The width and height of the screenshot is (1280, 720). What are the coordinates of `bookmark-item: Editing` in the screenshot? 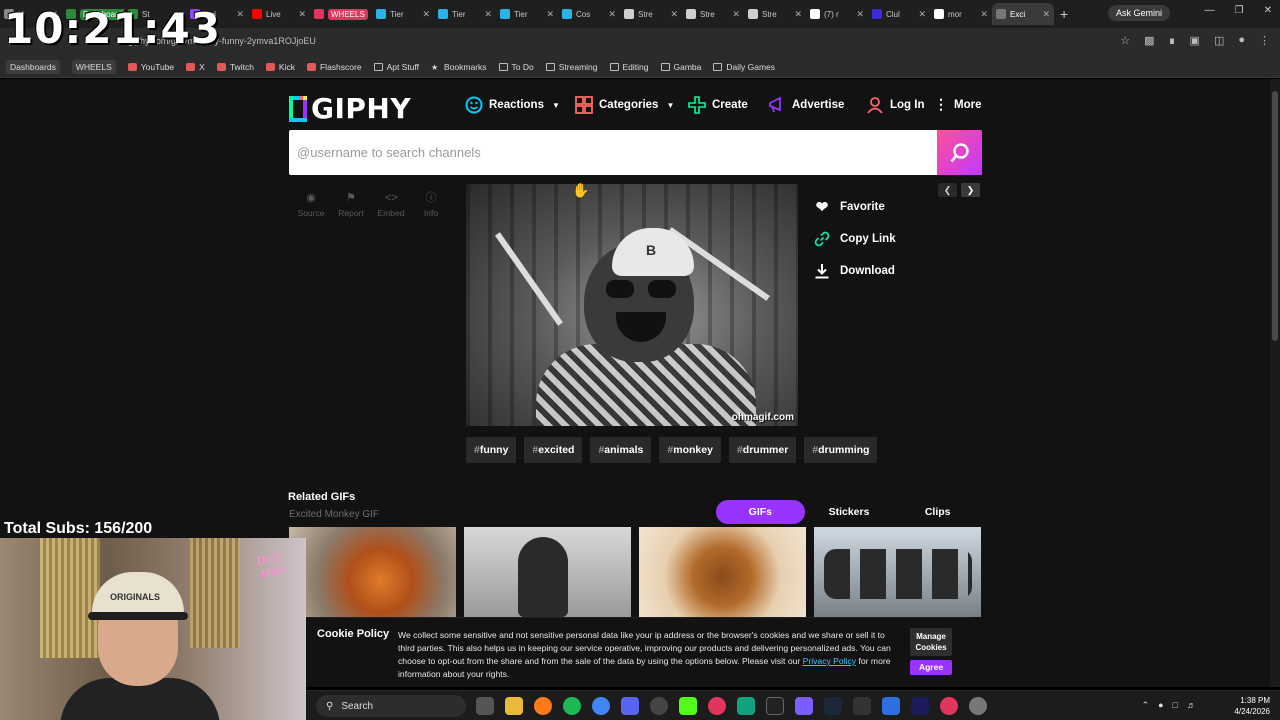 It's located at (629, 67).